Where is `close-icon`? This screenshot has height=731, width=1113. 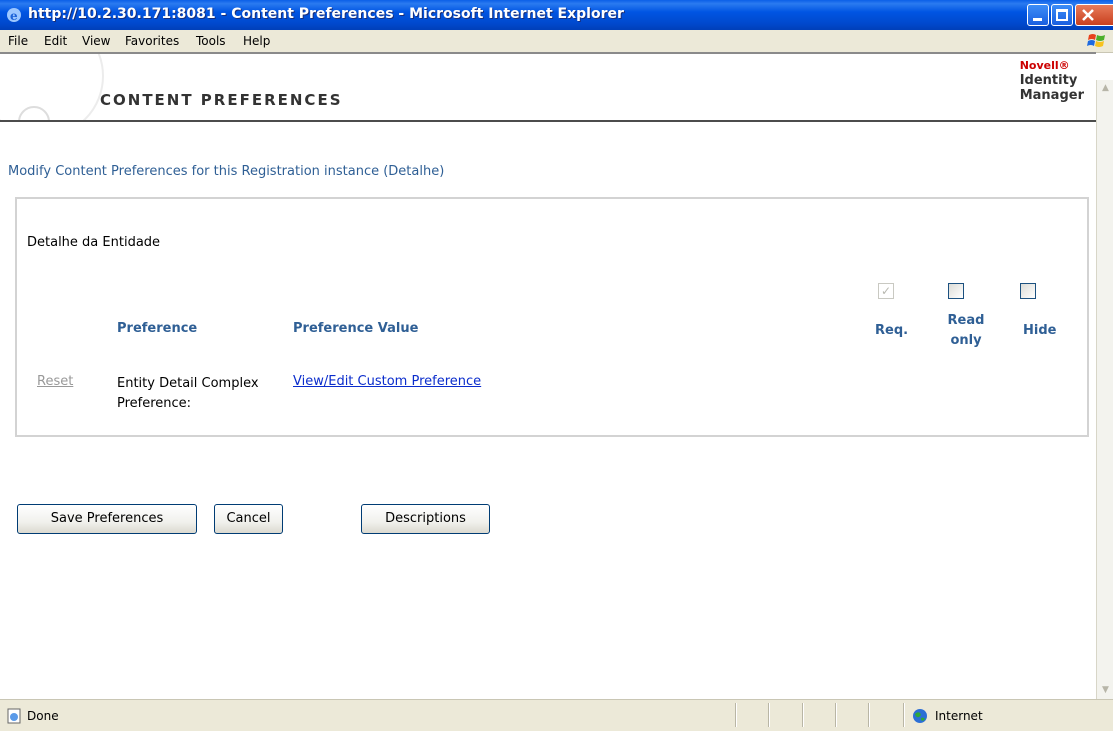
close-icon is located at coordinates (1088, 15).